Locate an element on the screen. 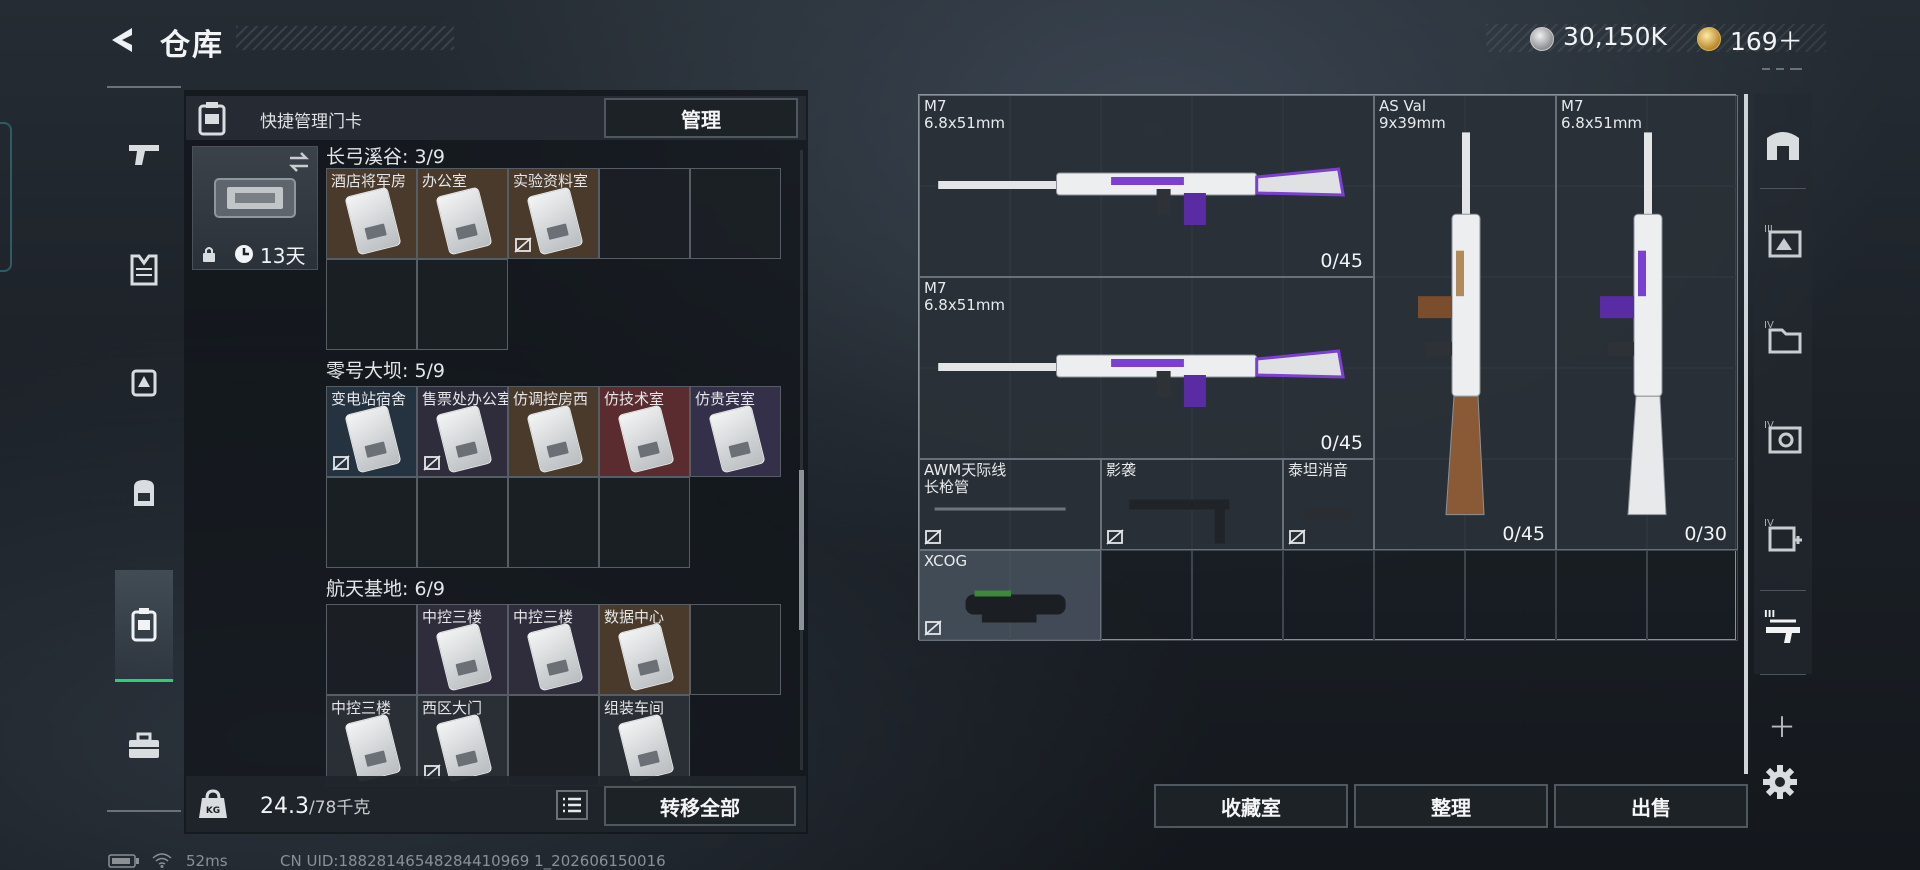 The height and width of the screenshot is (870, 1920). storage-item: AWM天际线 长枪管 is located at coordinates (1010, 504).